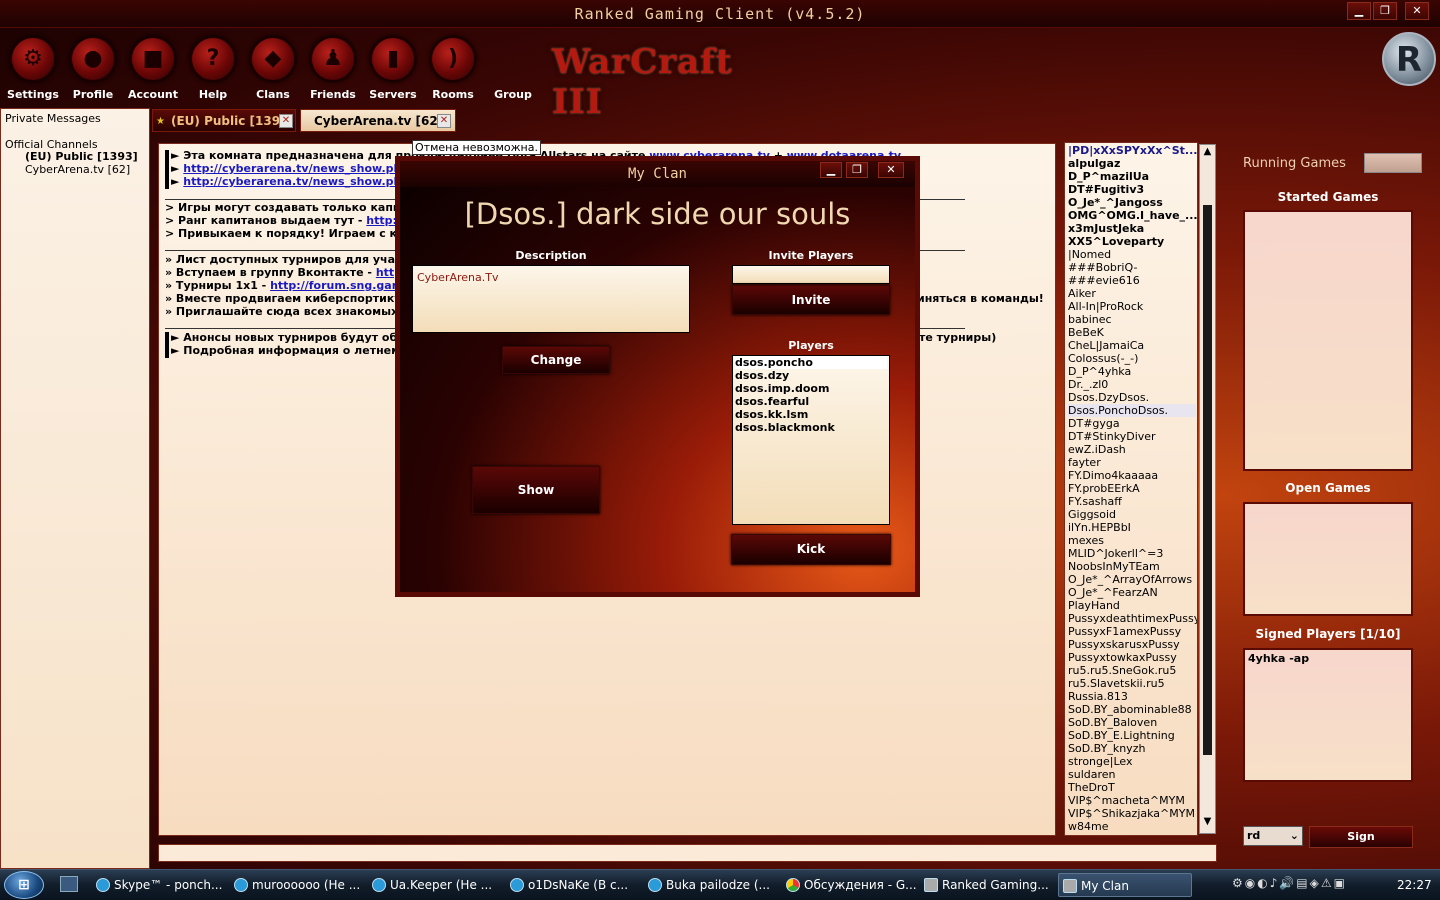 This screenshot has height=900, width=1440. Describe the element at coordinates (831, 170) in the screenshot. I see `dialog-minimize-button: ▁` at that location.